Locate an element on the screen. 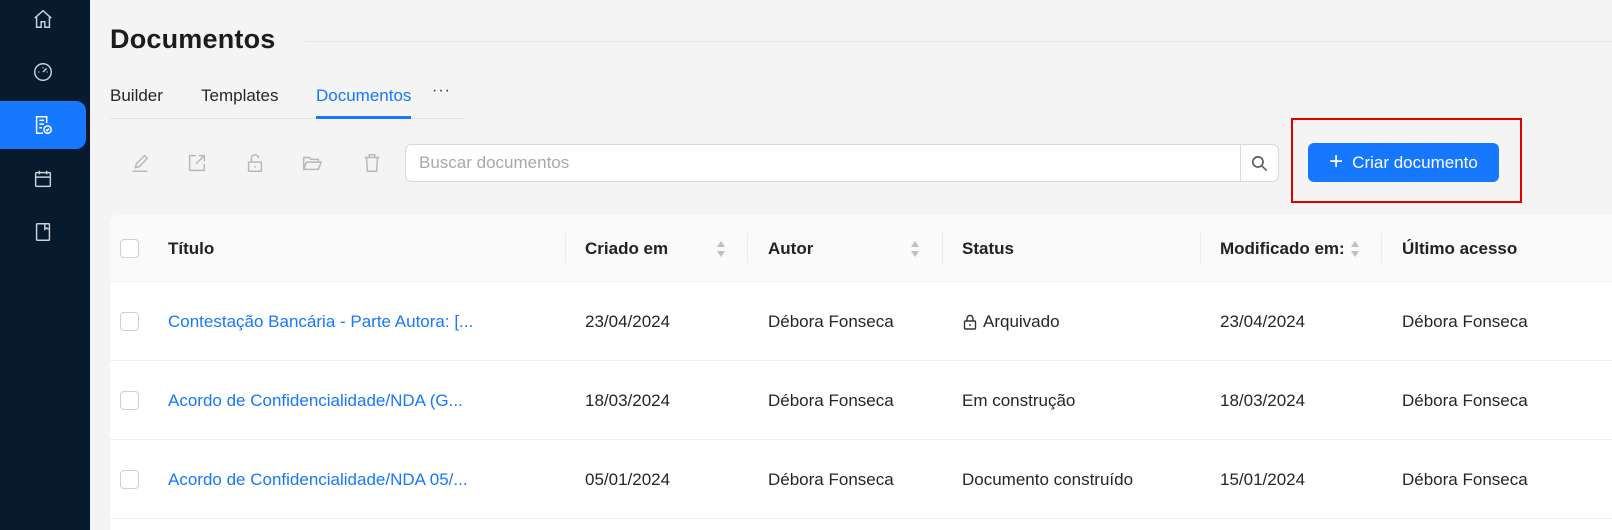  sidebar-item-documents is located at coordinates (43, 125).